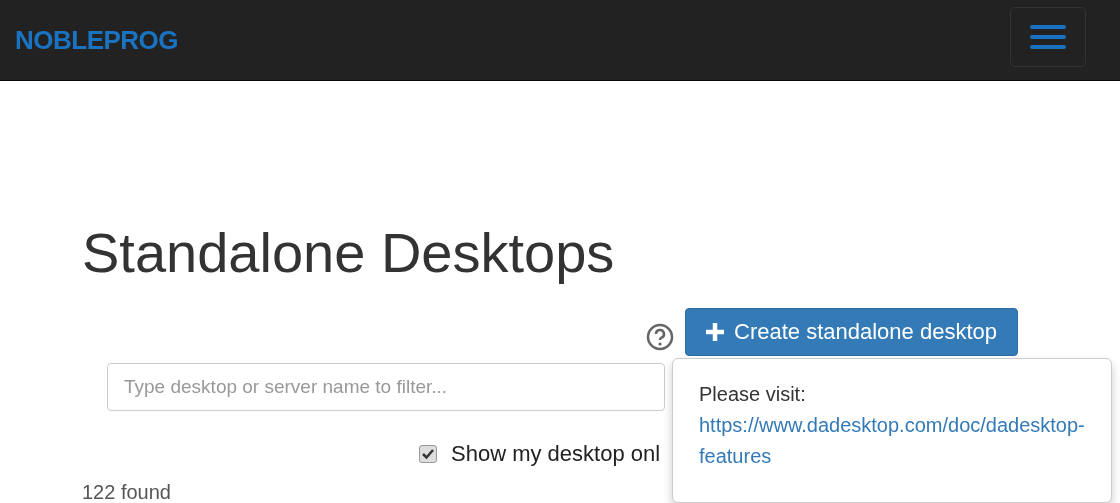 The height and width of the screenshot is (503, 1120). I want to click on popover-text: Please visit:, so click(753, 394).